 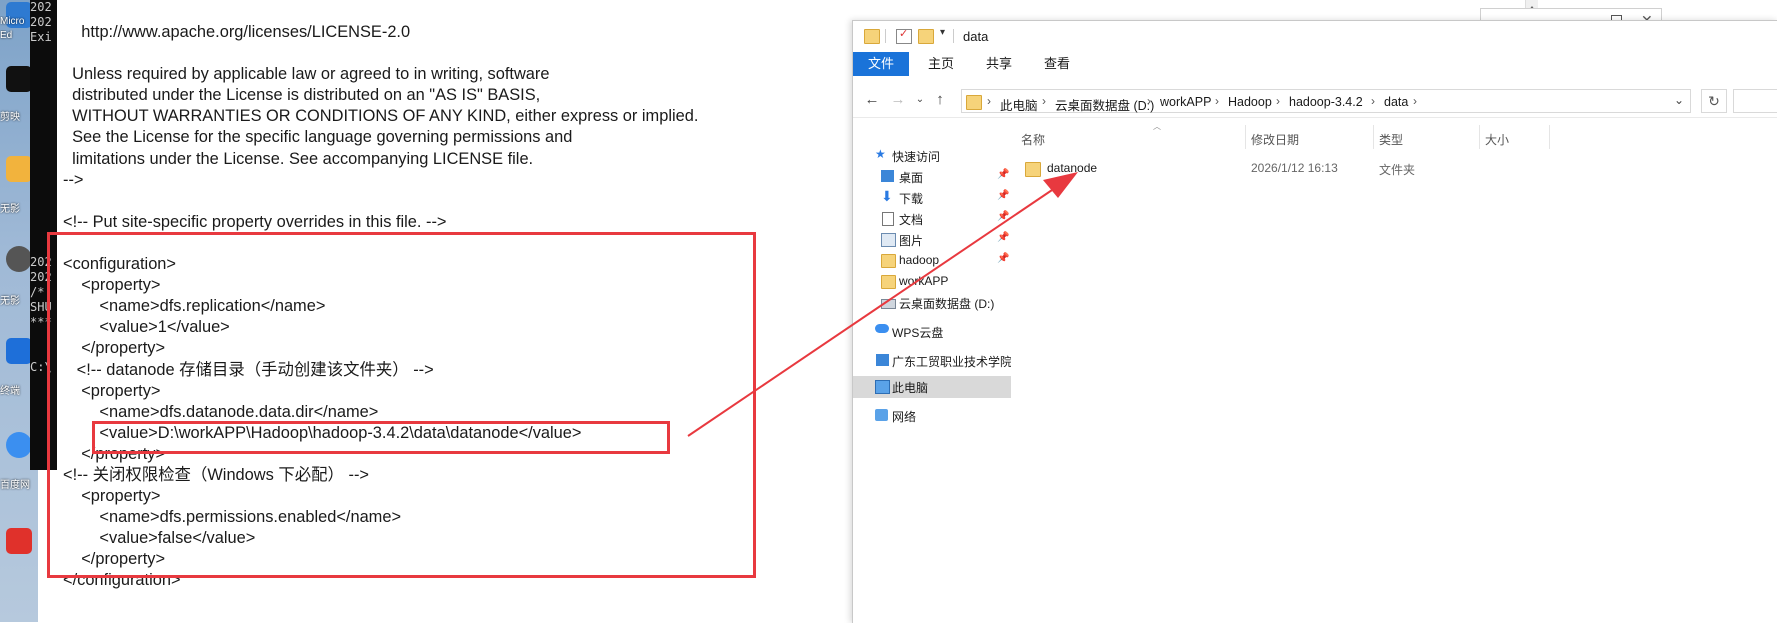 What do you see at coordinates (1019, 104) in the screenshot?
I see `breadcrumb-thispc: 此电脑` at bounding box center [1019, 104].